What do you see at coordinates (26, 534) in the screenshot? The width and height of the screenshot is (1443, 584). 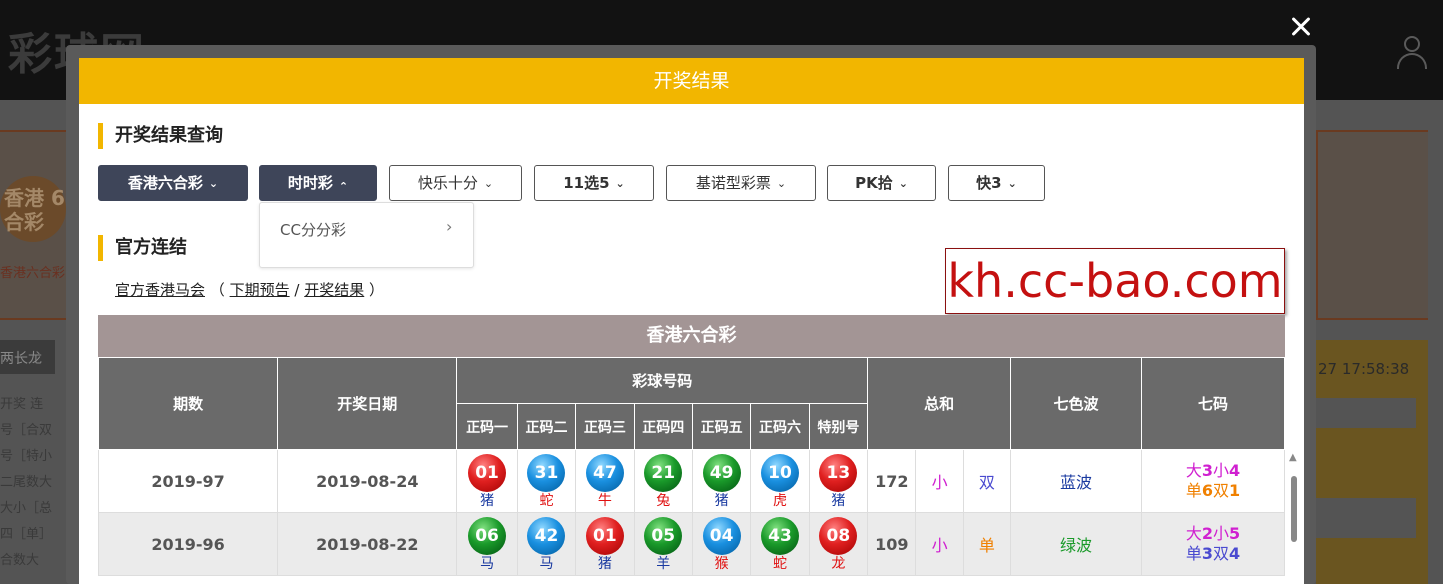 I see `left-stat-item: 四［单］` at bounding box center [26, 534].